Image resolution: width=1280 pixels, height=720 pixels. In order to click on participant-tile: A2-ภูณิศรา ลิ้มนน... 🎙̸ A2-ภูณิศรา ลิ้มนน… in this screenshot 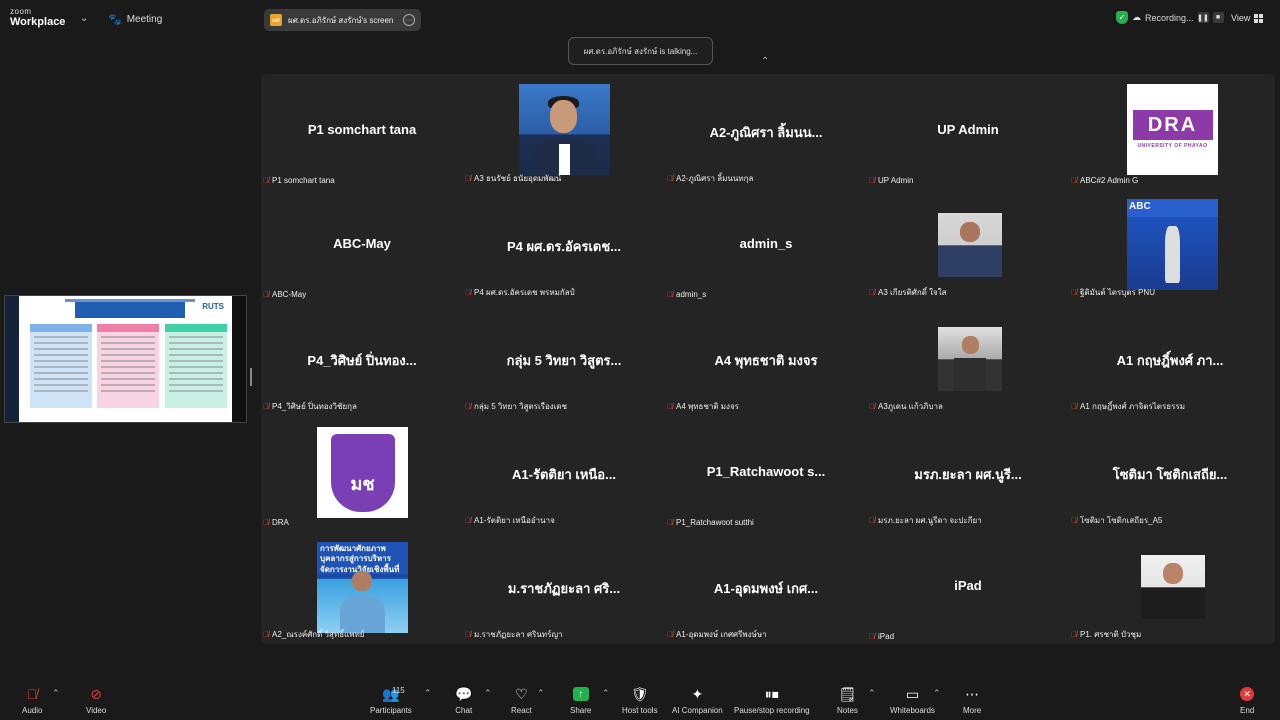, I will do `click(766, 131)`.